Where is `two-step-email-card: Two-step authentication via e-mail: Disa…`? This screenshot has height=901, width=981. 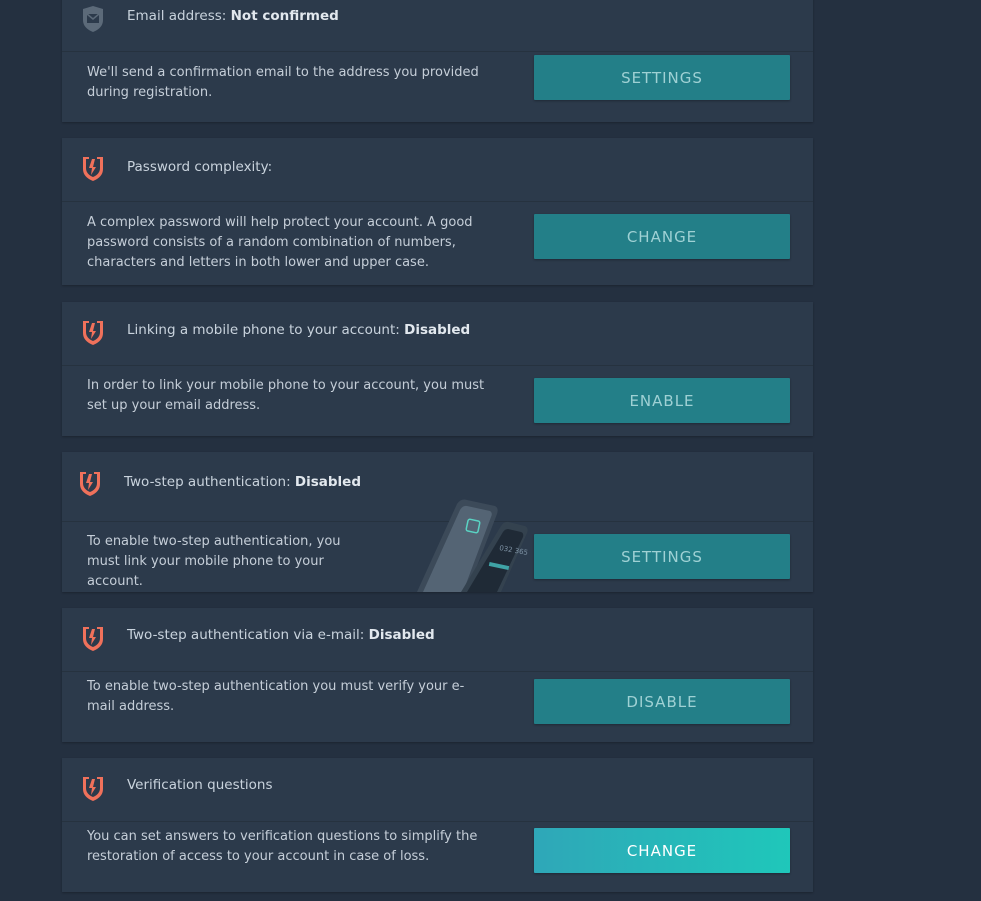
two-step-email-card: Two-step authentication via e-mail: Disa… is located at coordinates (437, 675).